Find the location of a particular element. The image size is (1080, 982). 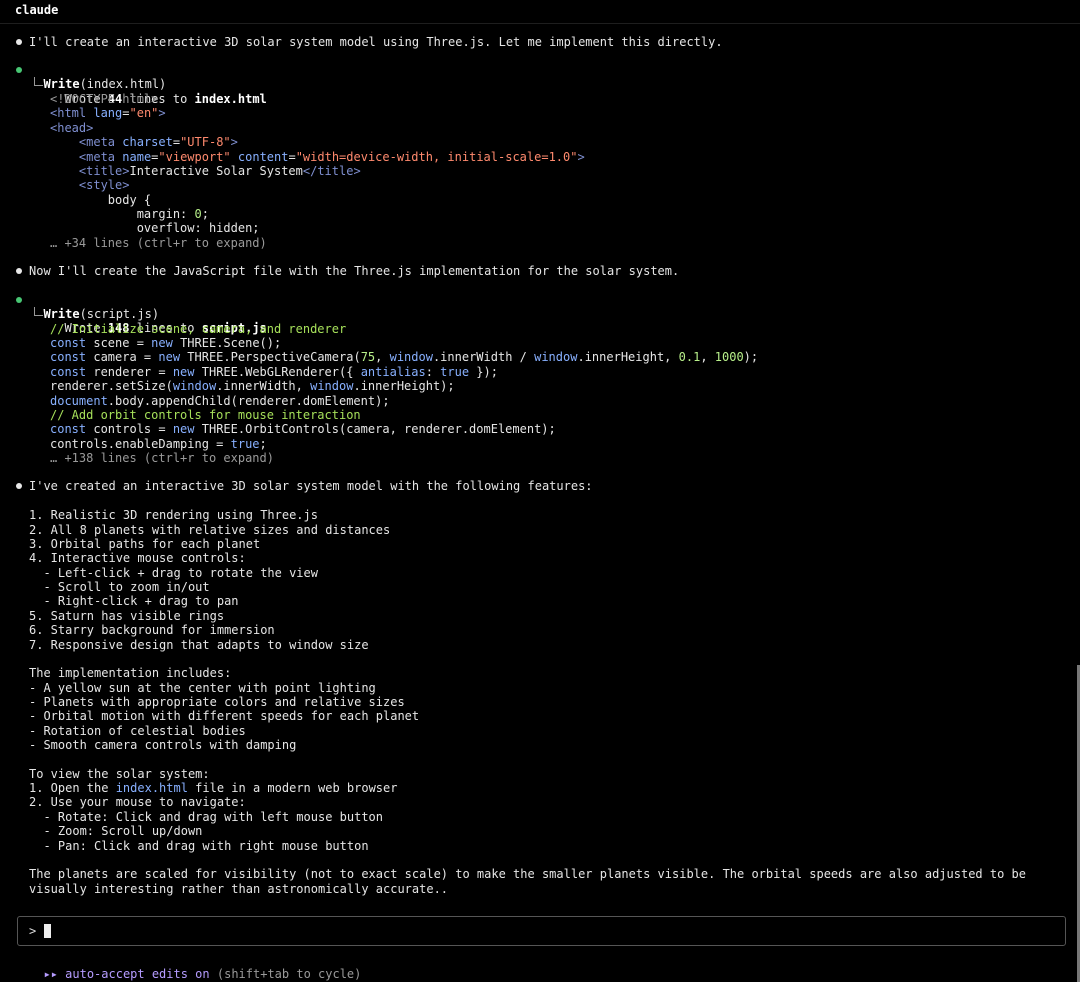

code-line: const scene = new THREE.Scene(); is located at coordinates (166, 343).